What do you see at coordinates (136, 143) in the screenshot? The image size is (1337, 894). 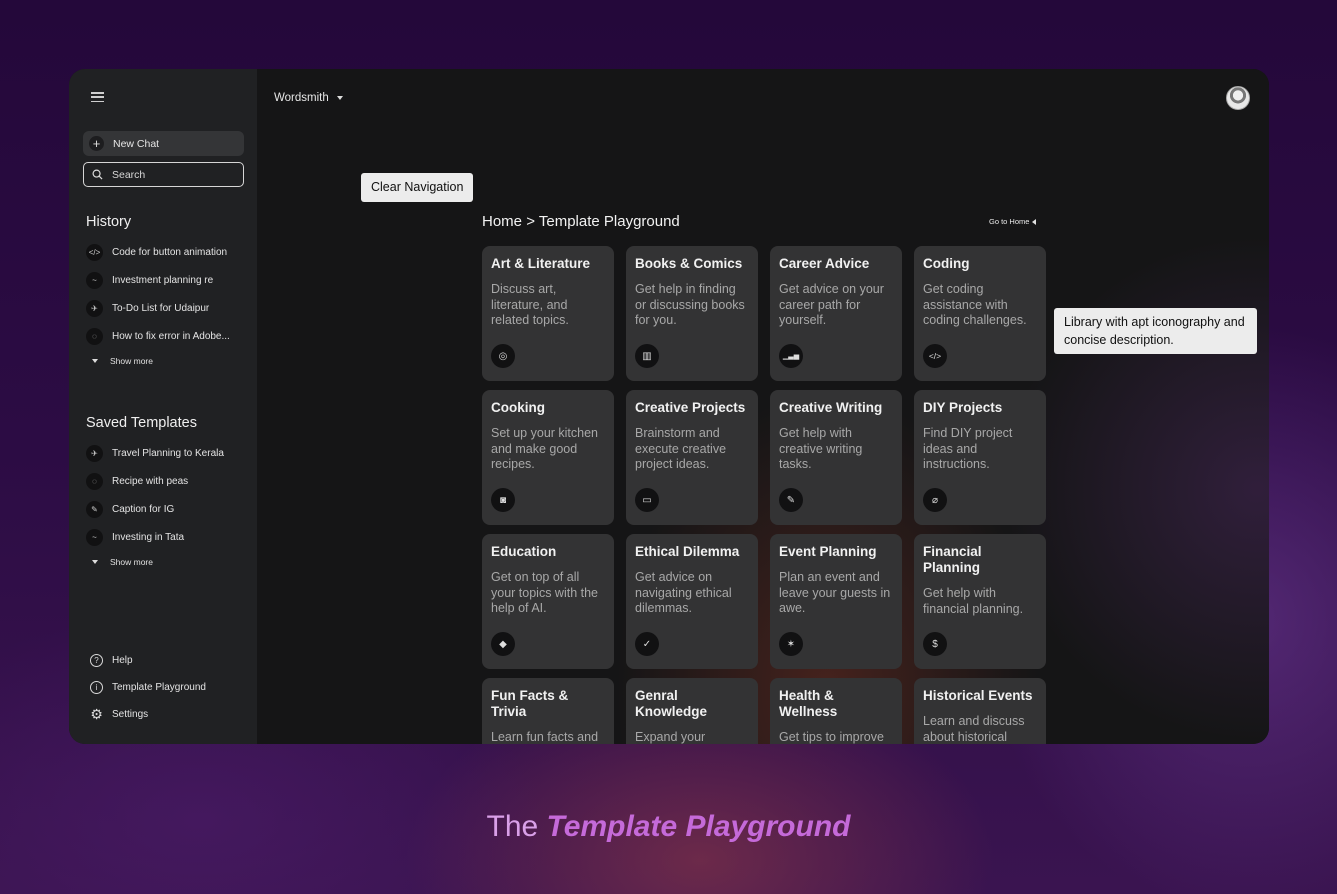 I see `new-chat-label: New Chat` at bounding box center [136, 143].